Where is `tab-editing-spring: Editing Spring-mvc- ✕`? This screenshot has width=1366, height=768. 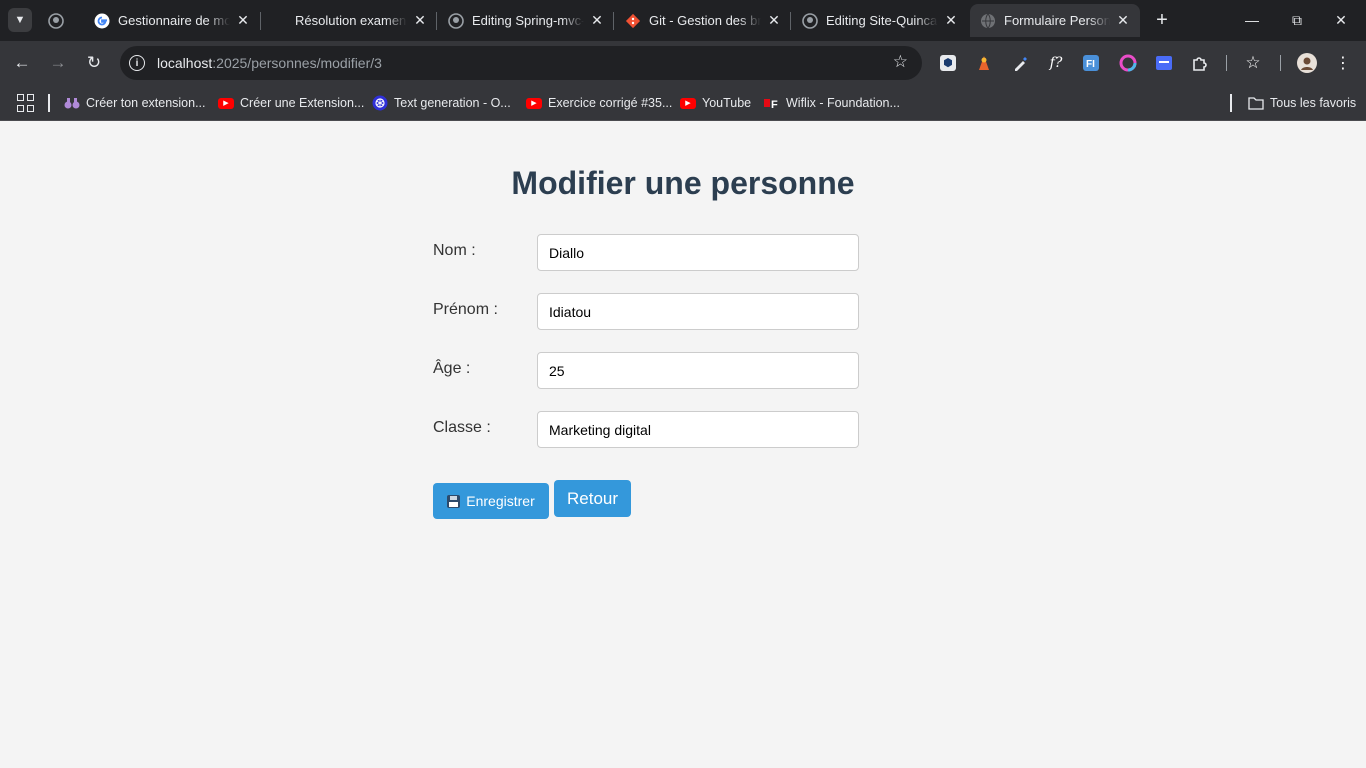
tab-editing-spring: Editing Spring-mvc- ✕ is located at coordinates (527, 20).